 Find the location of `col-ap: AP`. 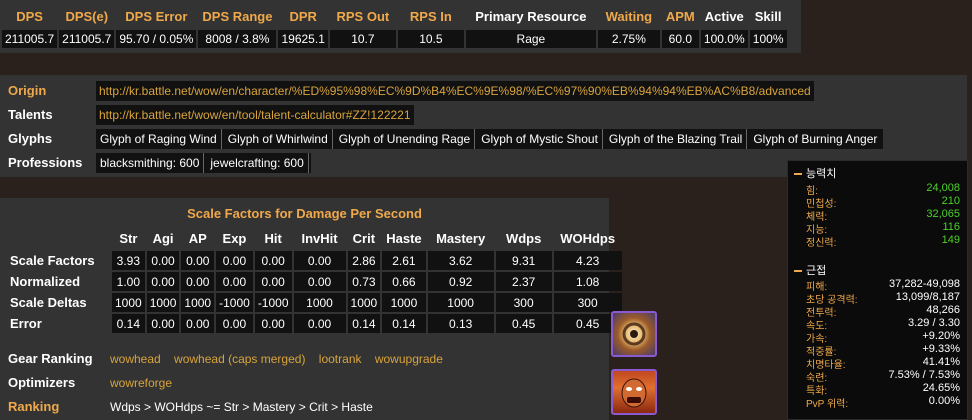

col-ap: AP is located at coordinates (197, 238).